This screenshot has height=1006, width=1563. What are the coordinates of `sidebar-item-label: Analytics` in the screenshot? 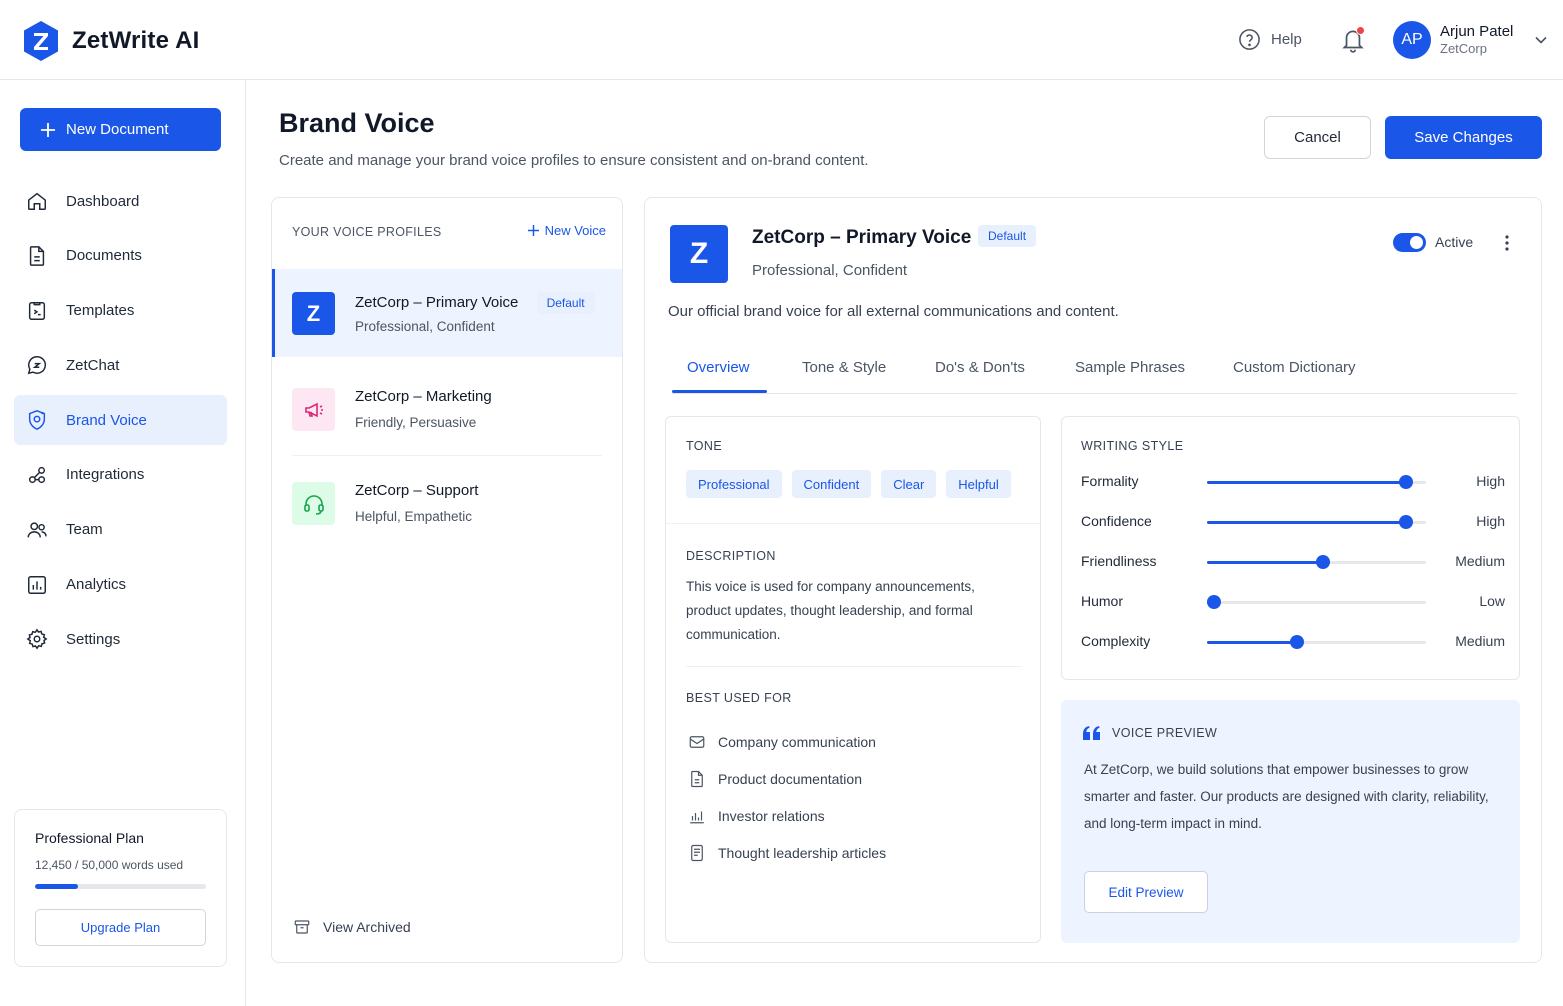 It's located at (96, 585).